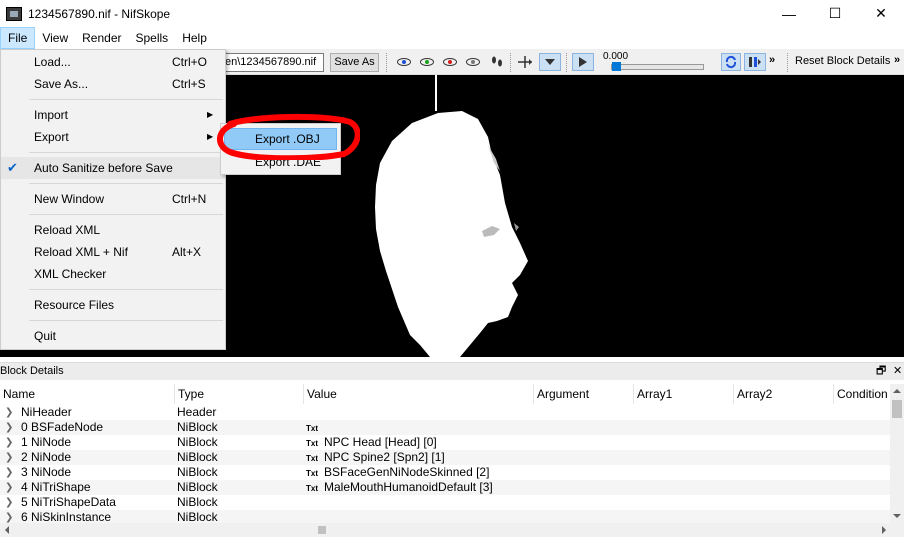 The height and width of the screenshot is (537, 904). Describe the element at coordinates (784, 394) in the screenshot. I see `column-header-array2: Array2` at that location.